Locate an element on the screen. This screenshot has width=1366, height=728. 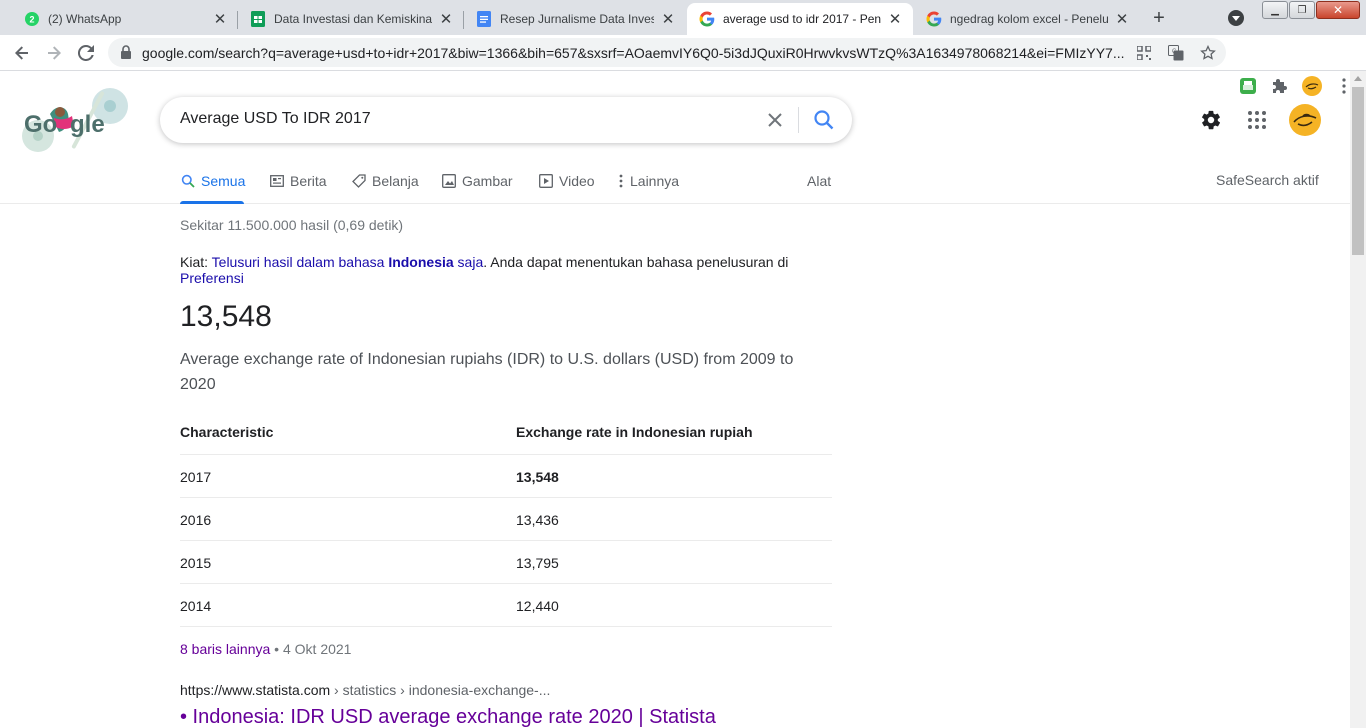
link-text: saja is located at coordinates (468, 262).